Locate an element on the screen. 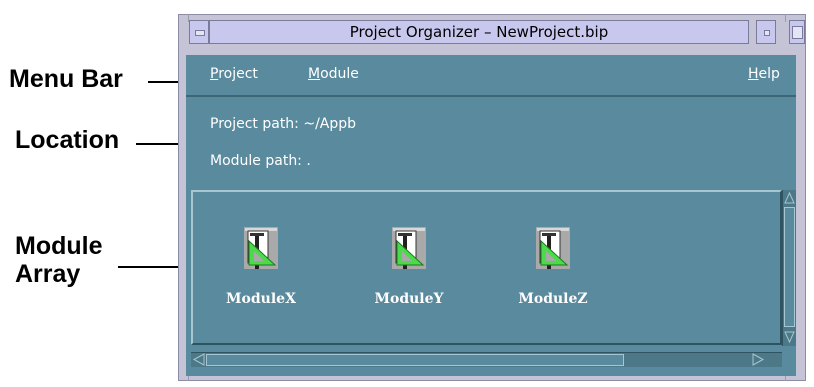  module-label: ModuleZ is located at coordinates (553, 299).